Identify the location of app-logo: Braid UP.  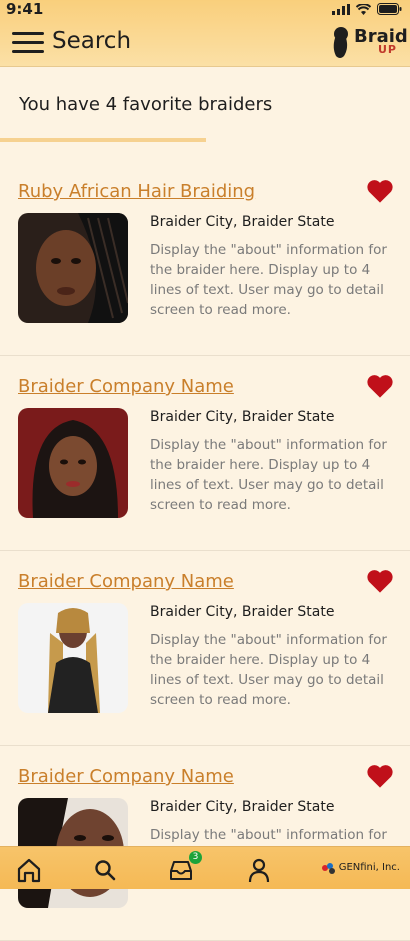
(369, 43).